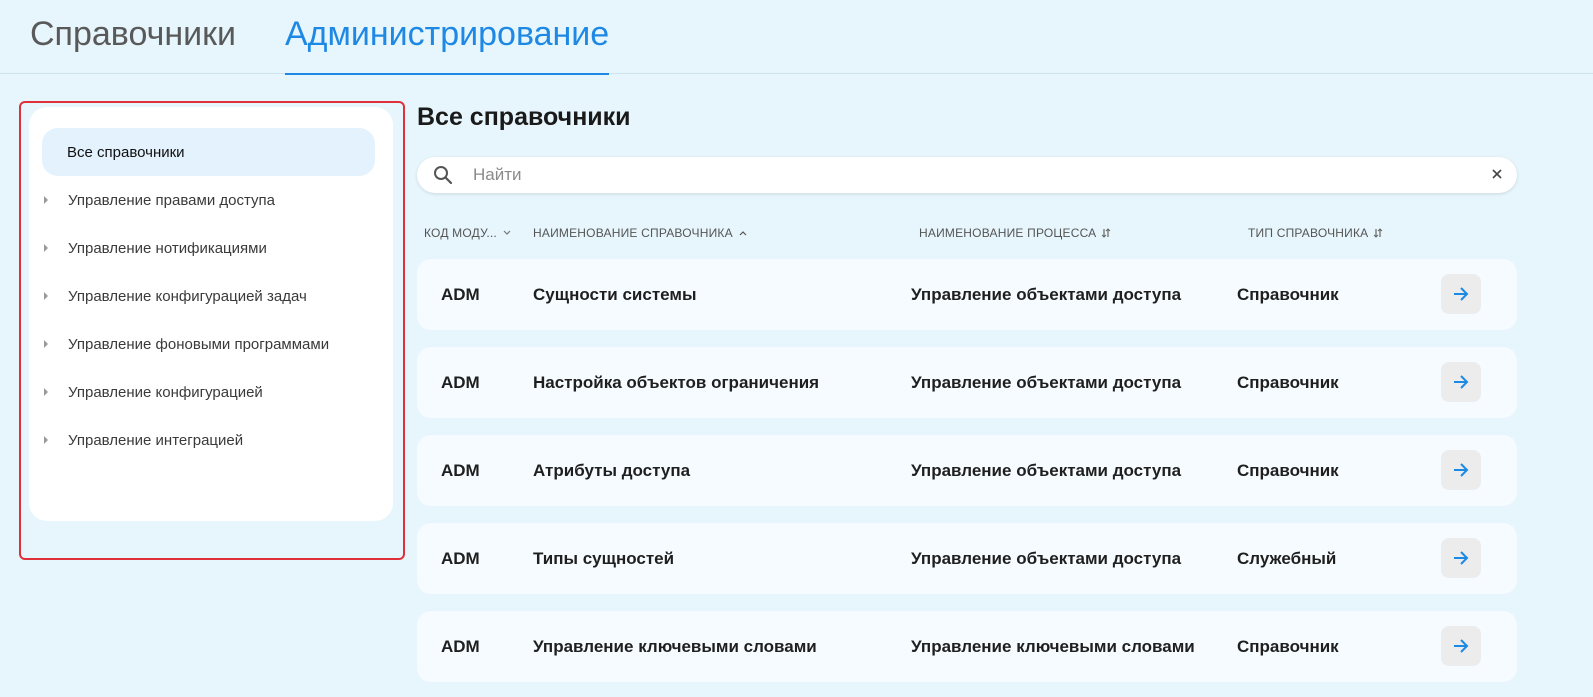 The height and width of the screenshot is (697, 1593). What do you see at coordinates (443, 177) in the screenshot?
I see `search-icon` at bounding box center [443, 177].